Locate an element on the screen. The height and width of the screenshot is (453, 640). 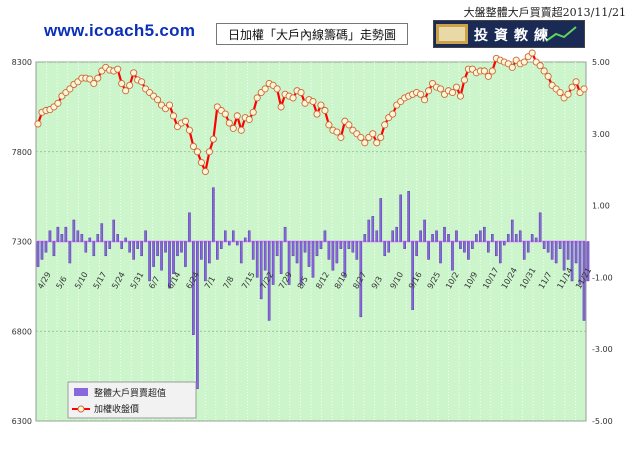
right-axis-tick-label: -3.00 is located at coordinates (602, 349).